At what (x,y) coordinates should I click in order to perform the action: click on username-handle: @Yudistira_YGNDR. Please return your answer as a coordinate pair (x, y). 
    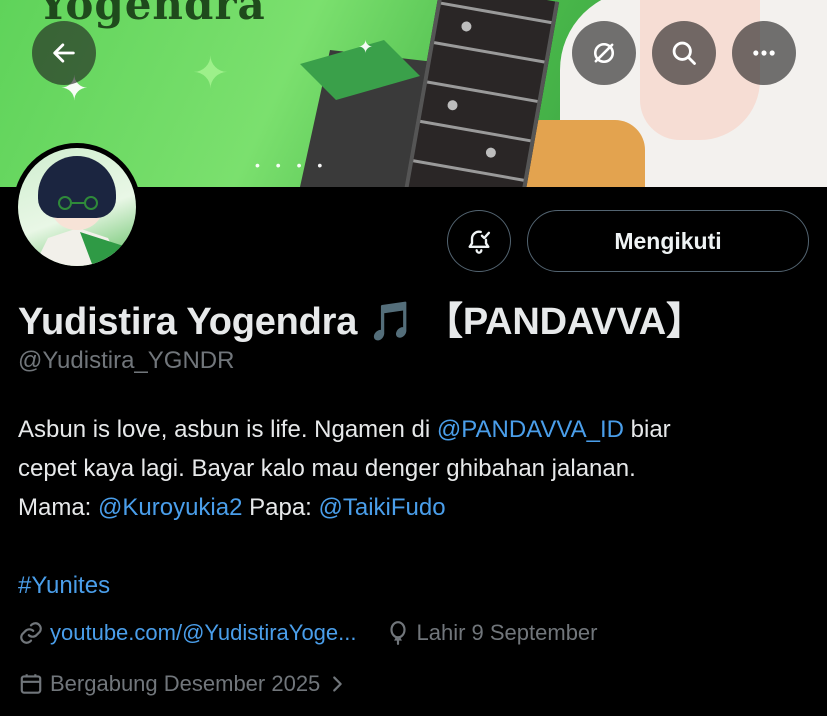
    Looking at the image, I should click on (126, 360).